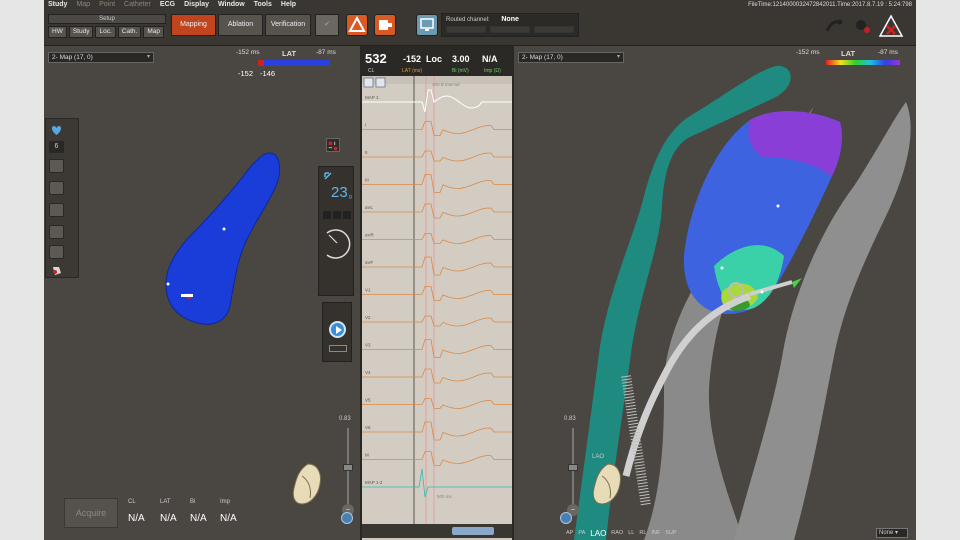  I want to click on verification-mode-button: Verification, so click(288, 25).